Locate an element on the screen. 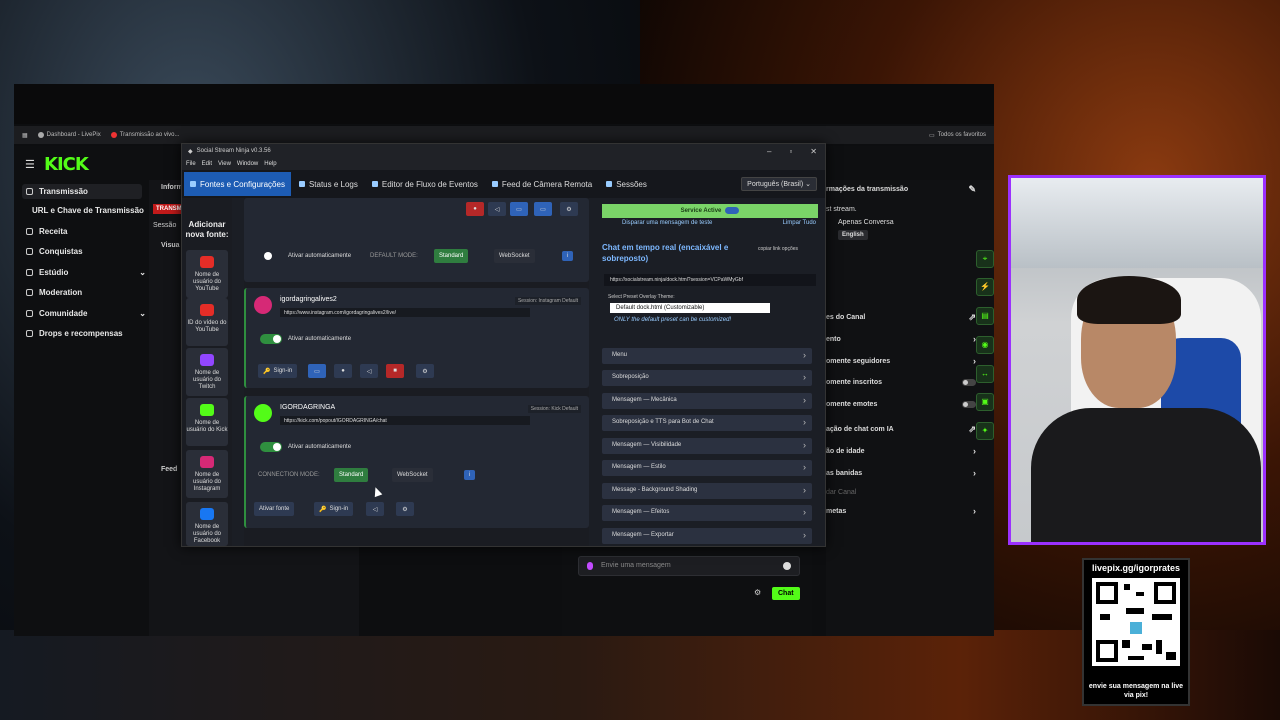 This screenshot has height=720, width=1280. standard-mode-button: Standard is located at coordinates (351, 475).